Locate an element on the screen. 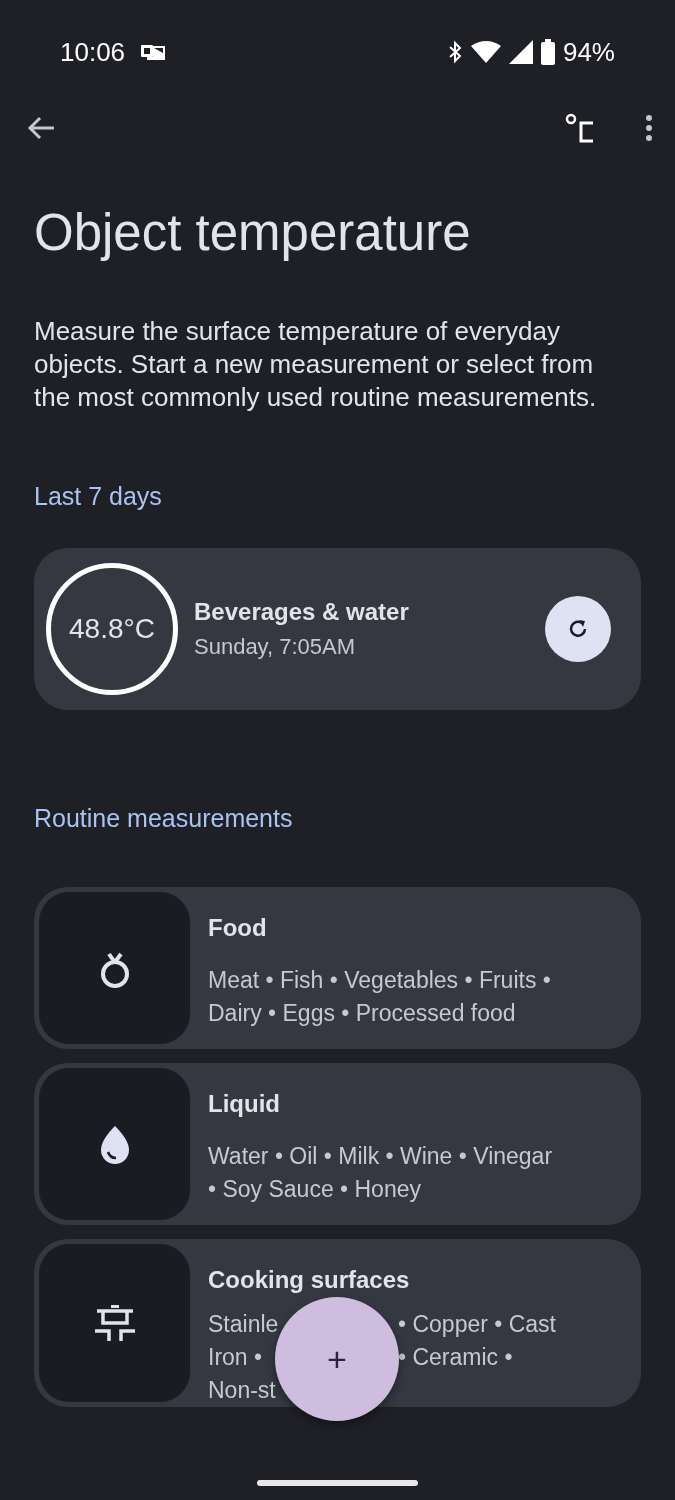 The height and width of the screenshot is (1500, 675). category-examples: • Soy Sauce • Honey is located at coordinates (314, 1189).